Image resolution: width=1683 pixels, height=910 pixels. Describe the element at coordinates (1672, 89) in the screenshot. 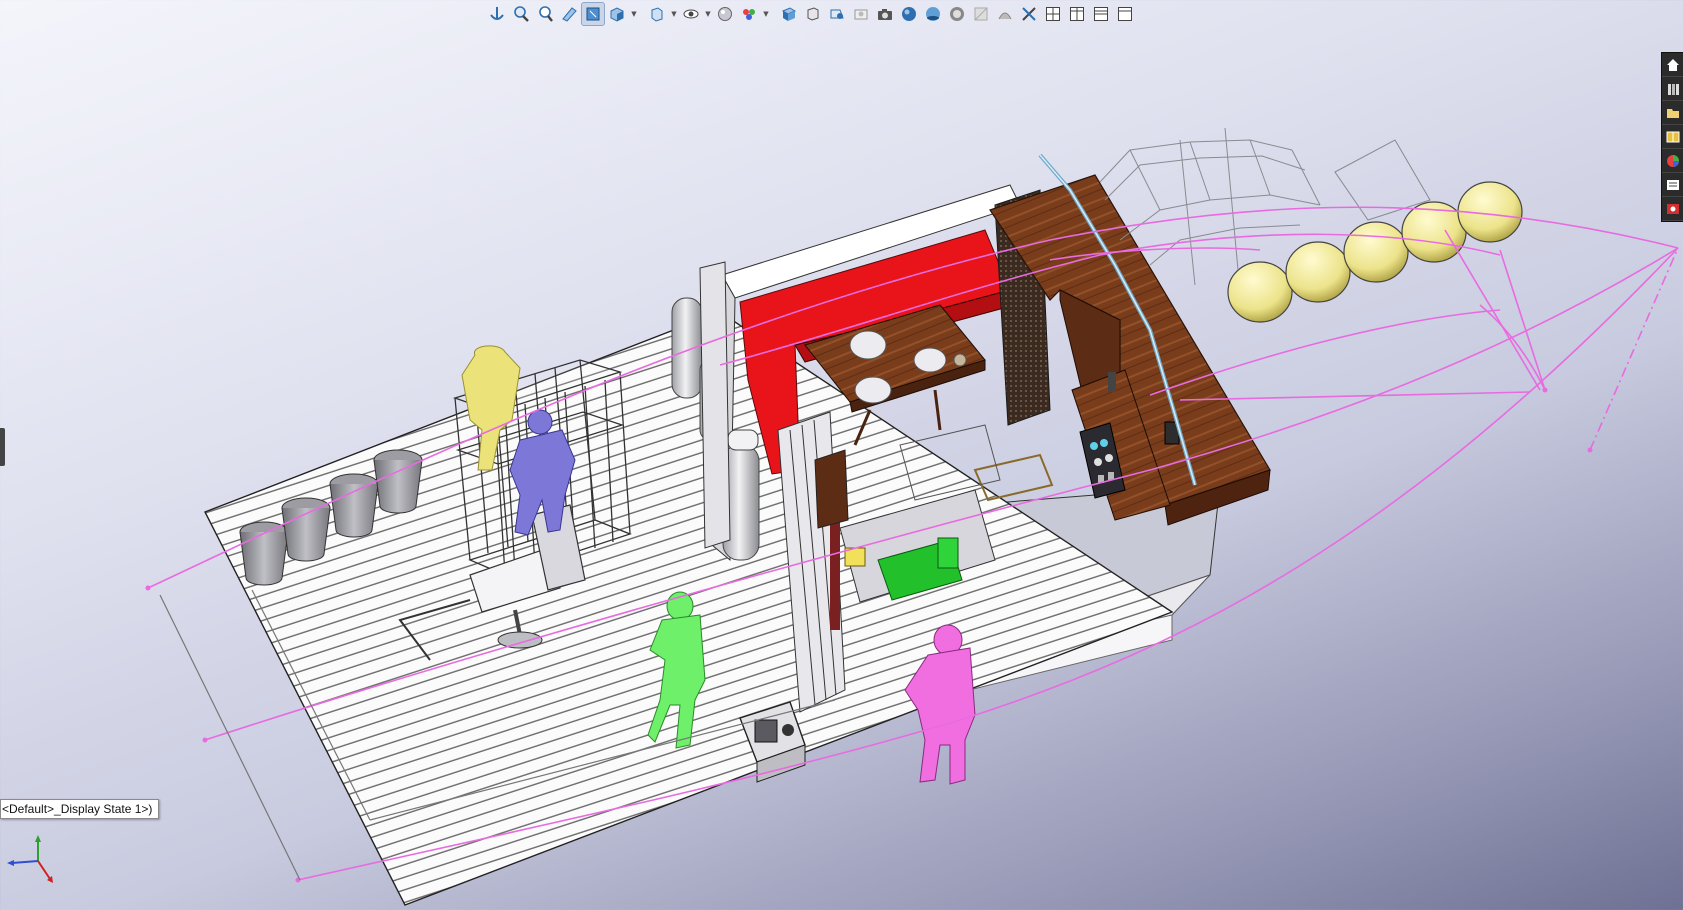

I see `design-library-icon` at that location.